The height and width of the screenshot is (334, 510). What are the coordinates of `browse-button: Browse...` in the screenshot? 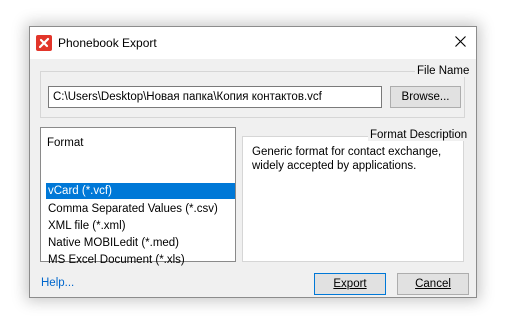 It's located at (425, 97).